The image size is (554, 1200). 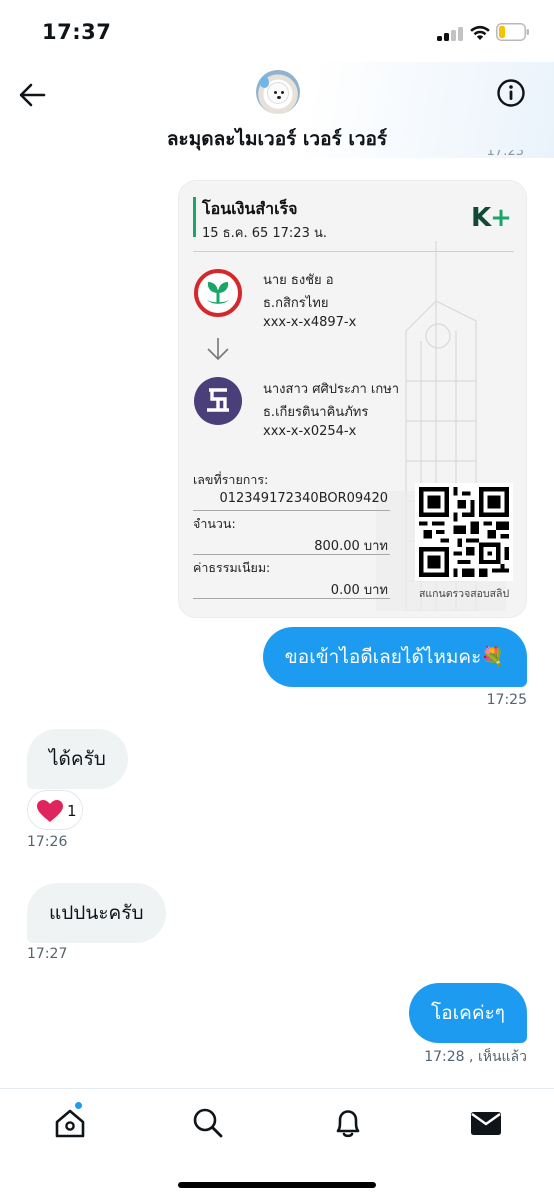 What do you see at coordinates (353, 251) in the screenshot?
I see `slip-divider` at bounding box center [353, 251].